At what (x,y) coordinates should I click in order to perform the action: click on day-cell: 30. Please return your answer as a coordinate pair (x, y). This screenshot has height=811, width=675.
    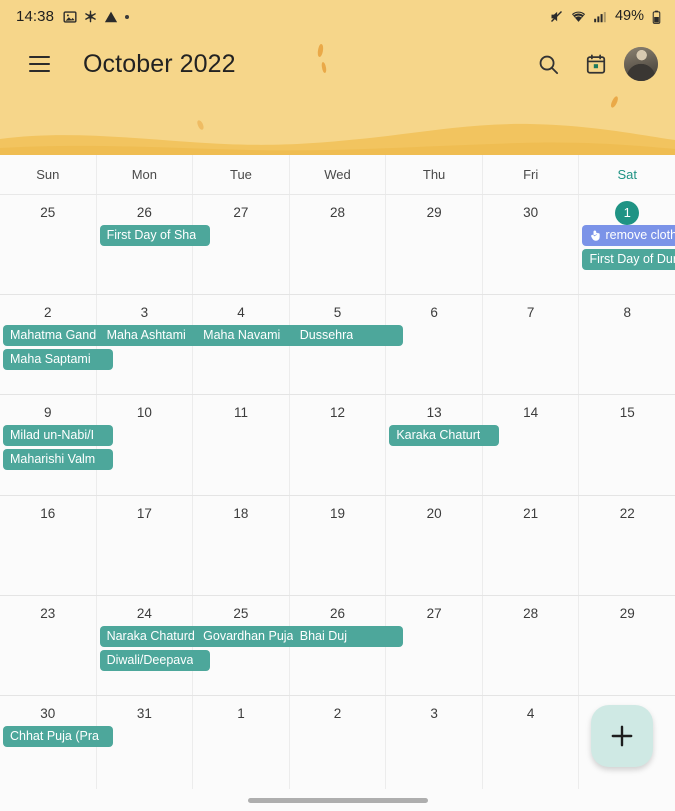
    Looking at the image, I should click on (531, 245).